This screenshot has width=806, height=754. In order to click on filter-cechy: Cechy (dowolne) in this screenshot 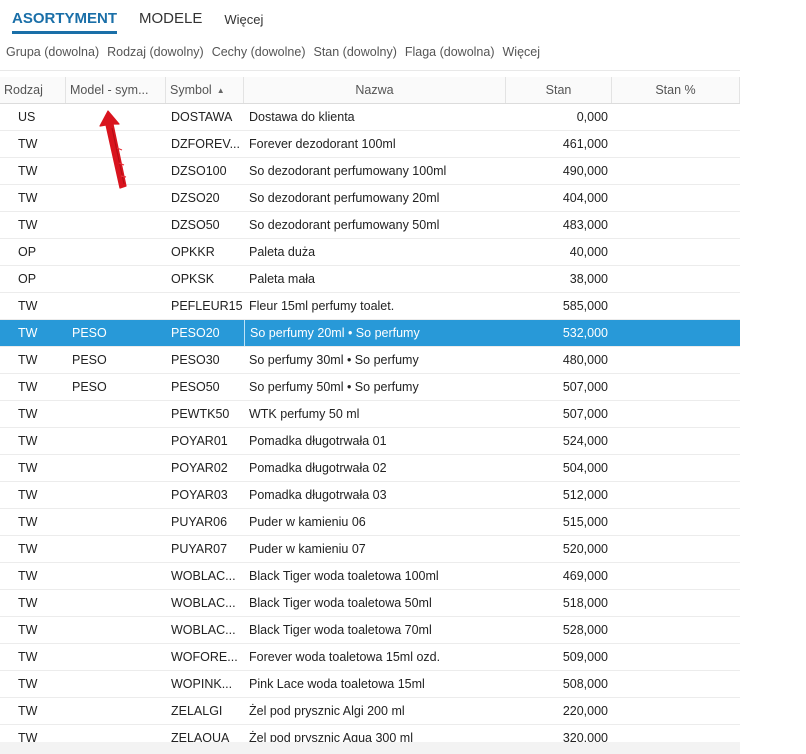, I will do `click(259, 52)`.